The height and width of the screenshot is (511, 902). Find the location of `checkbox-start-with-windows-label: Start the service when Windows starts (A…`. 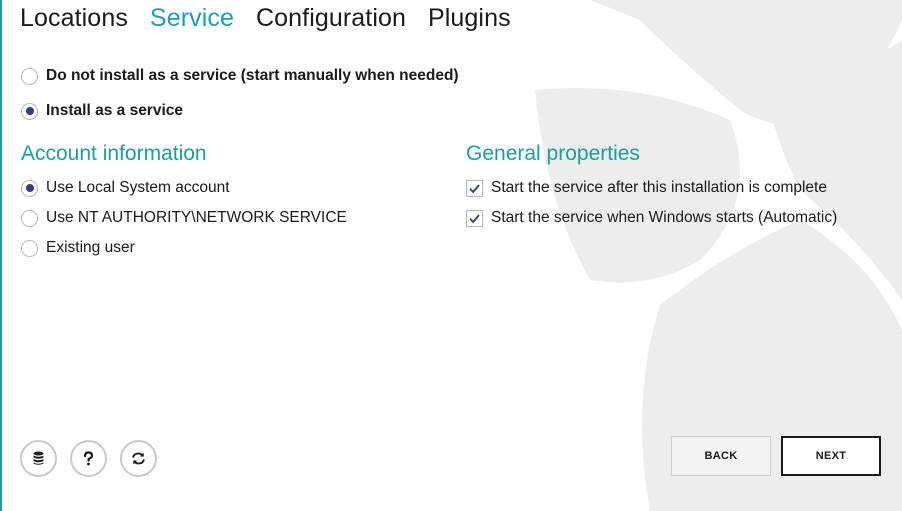

checkbox-start-with-windows-label: Start the service when Windows starts (A… is located at coordinates (664, 217).